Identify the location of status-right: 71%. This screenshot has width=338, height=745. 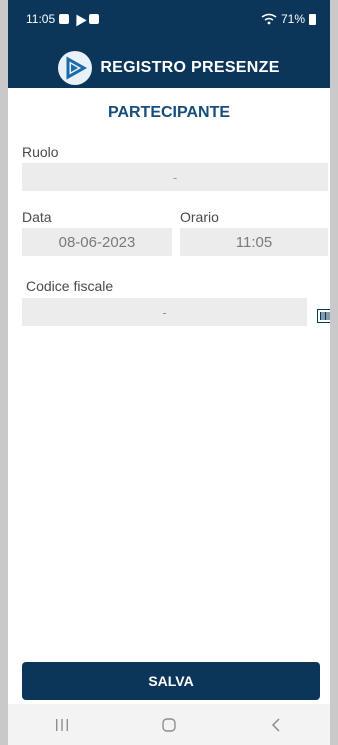
(288, 19).